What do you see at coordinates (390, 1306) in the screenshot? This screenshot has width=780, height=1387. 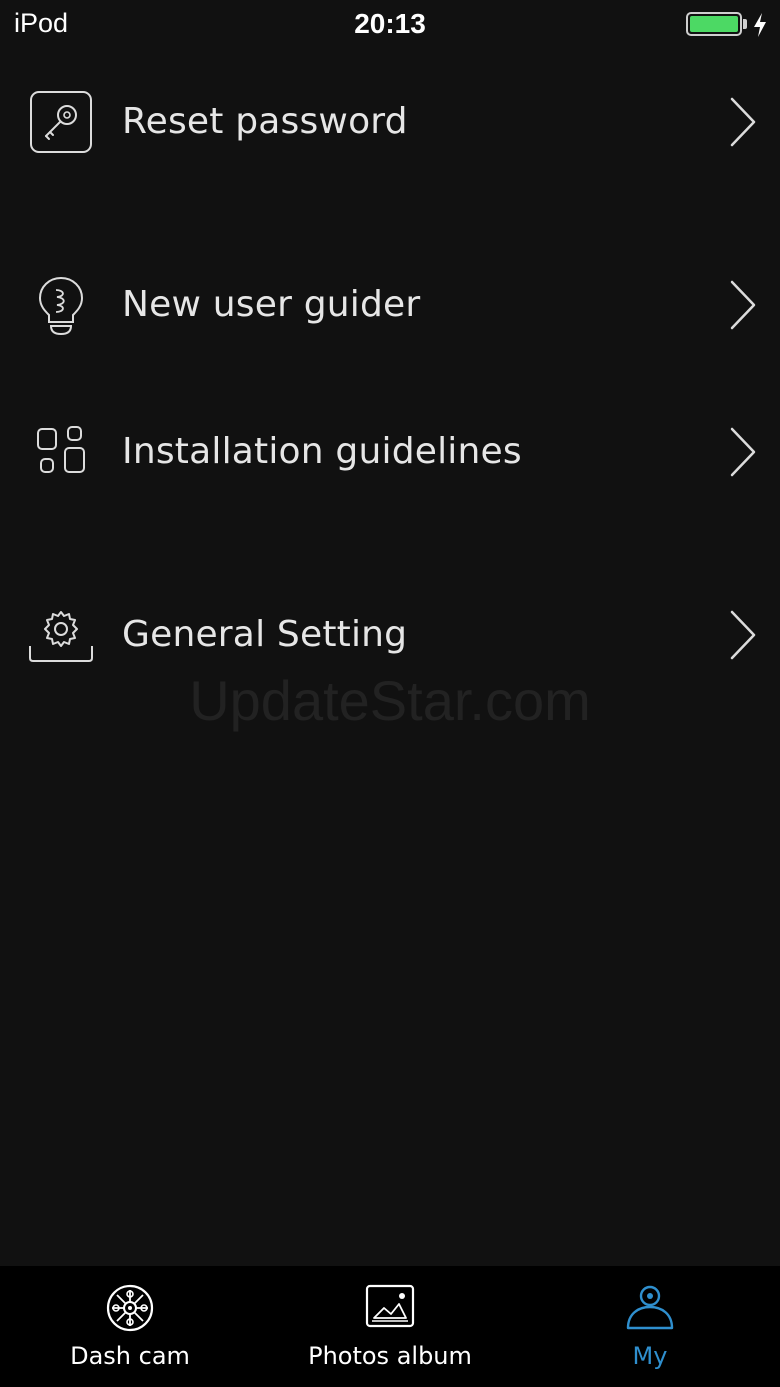 I see `photo-icon` at bounding box center [390, 1306].